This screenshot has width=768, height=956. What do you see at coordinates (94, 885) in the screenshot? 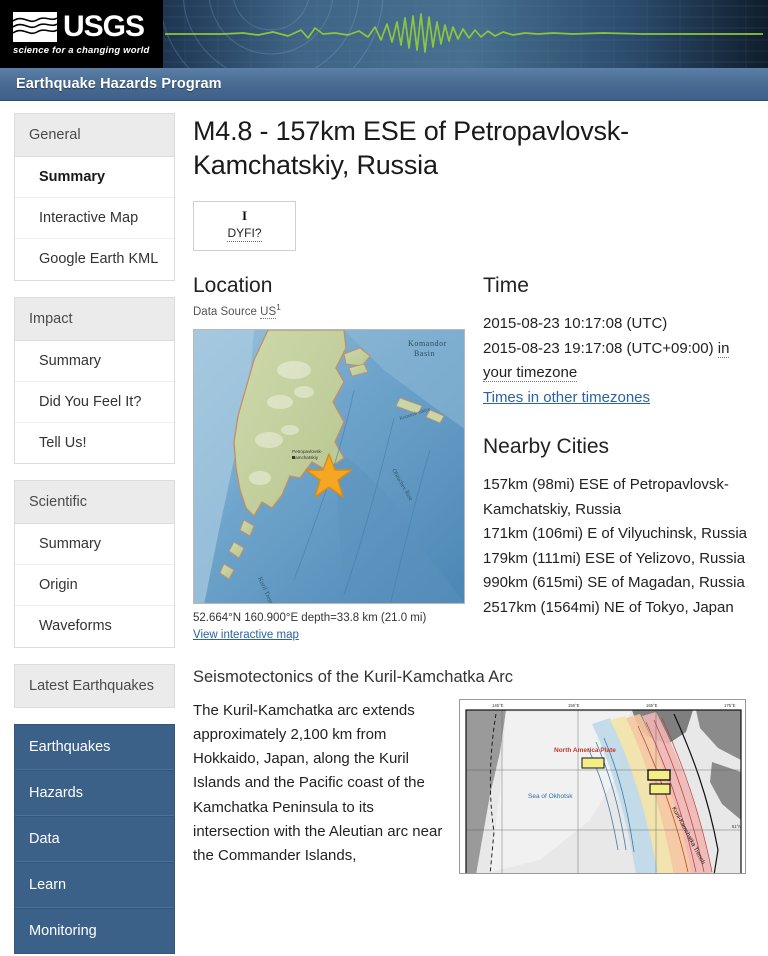
I see `sidebar-item-learn: Learn` at bounding box center [94, 885].